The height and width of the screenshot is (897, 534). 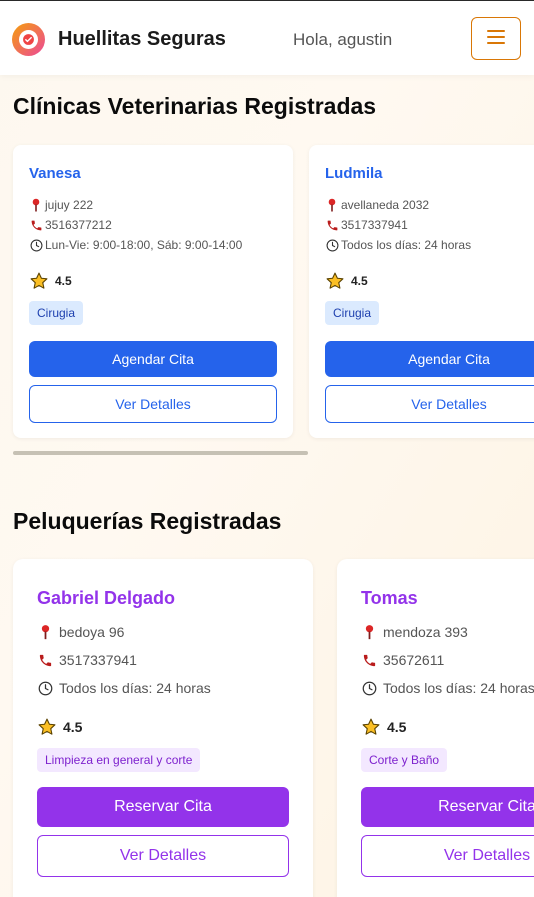 I want to click on clinic-address: avellaneda 2032, so click(x=377, y=205).